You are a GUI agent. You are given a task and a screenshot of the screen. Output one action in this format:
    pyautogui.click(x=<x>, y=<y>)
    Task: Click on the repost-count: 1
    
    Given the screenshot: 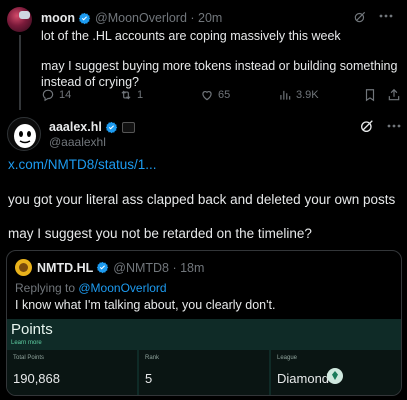 What is the action you would take?
    pyautogui.click(x=140, y=95)
    